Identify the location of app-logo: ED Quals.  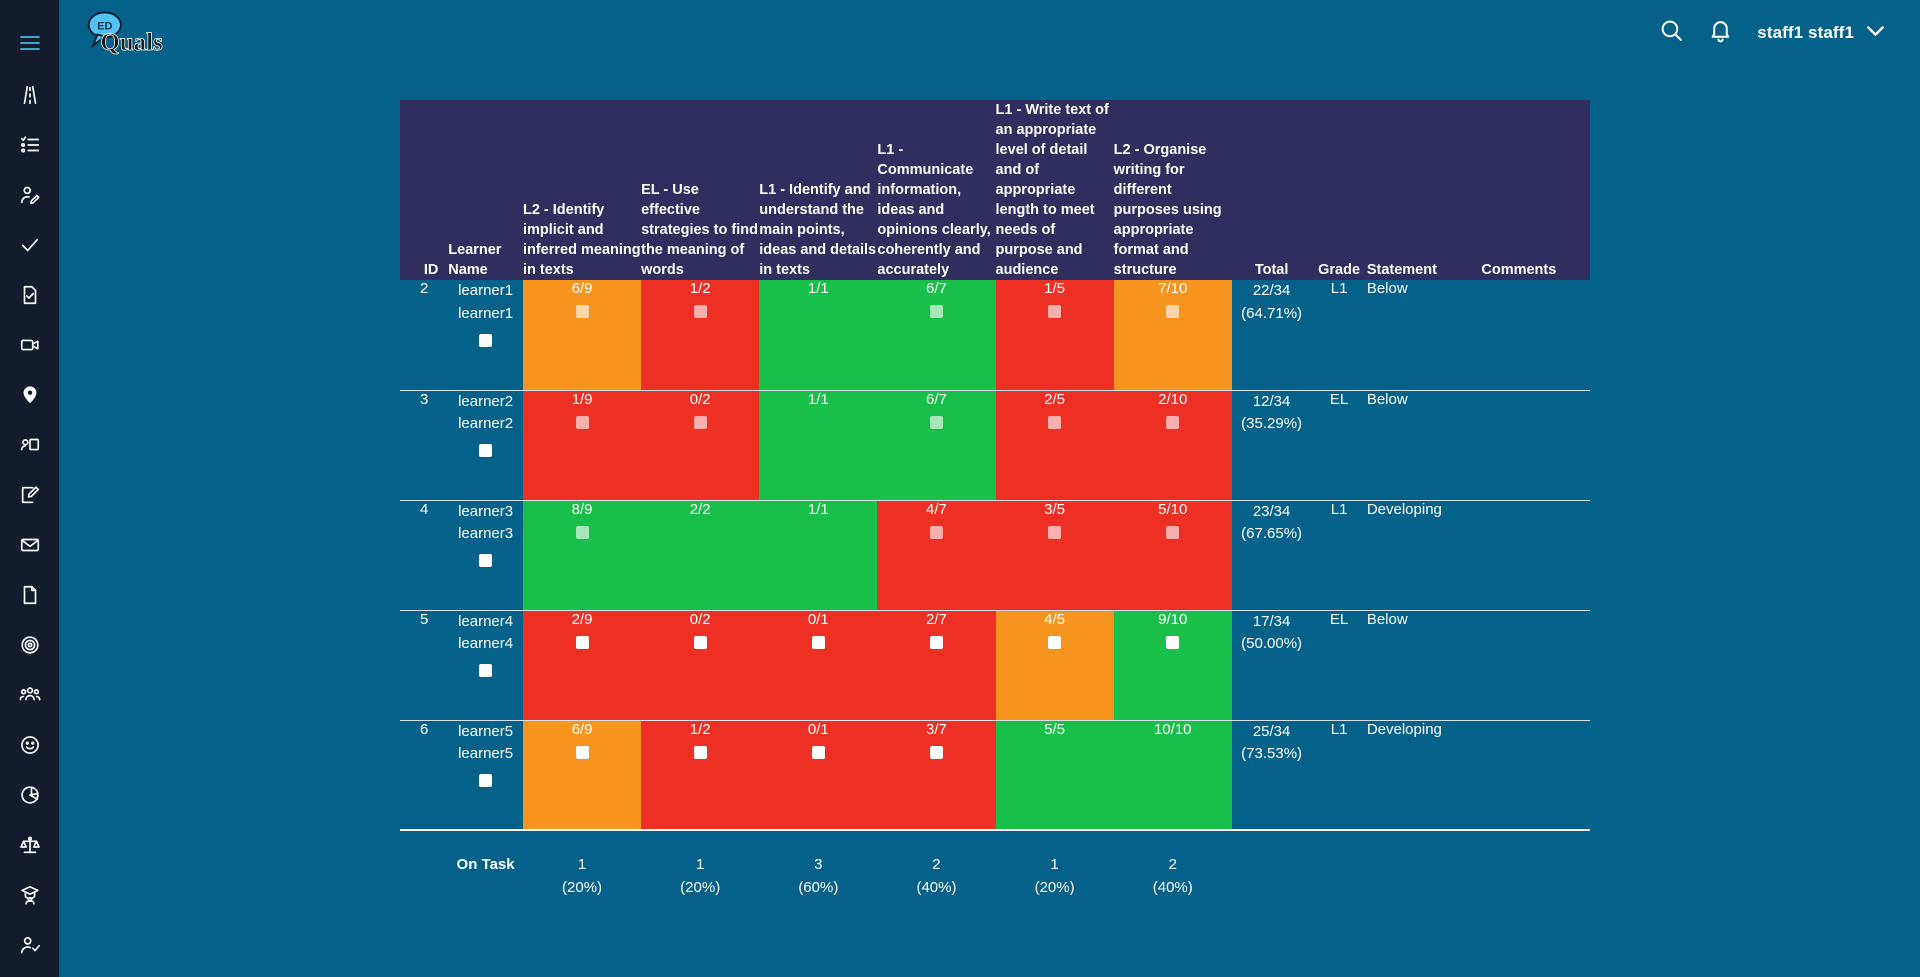
(129, 33).